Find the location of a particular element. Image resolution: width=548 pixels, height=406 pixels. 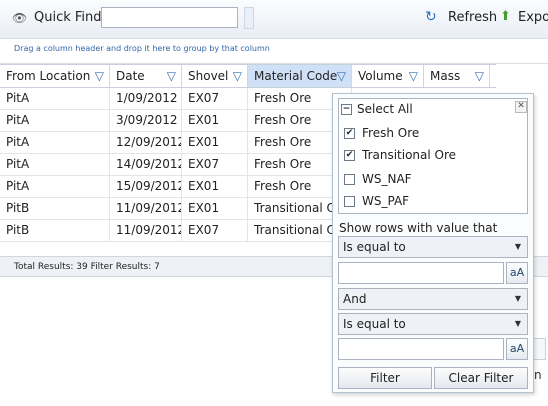

binoculars-icon: 👁 is located at coordinates (20, 18).